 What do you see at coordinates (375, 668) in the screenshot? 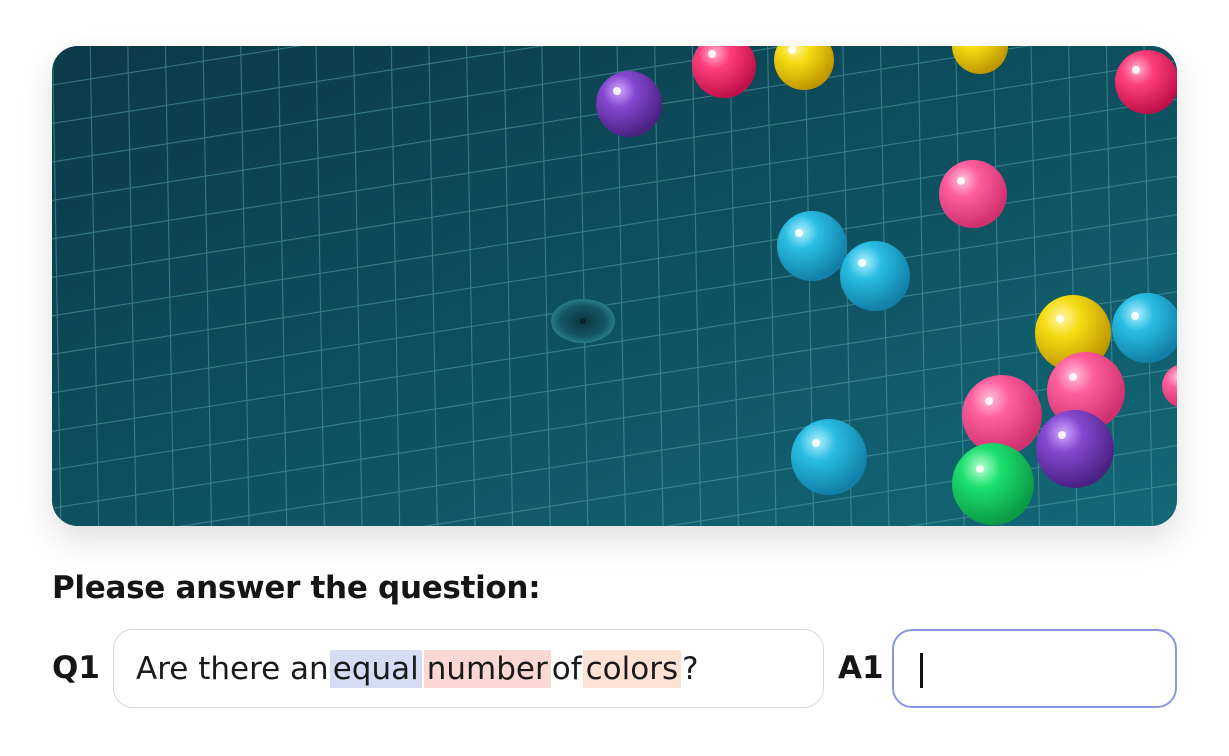
I see `highlight-equal: equal` at bounding box center [375, 668].